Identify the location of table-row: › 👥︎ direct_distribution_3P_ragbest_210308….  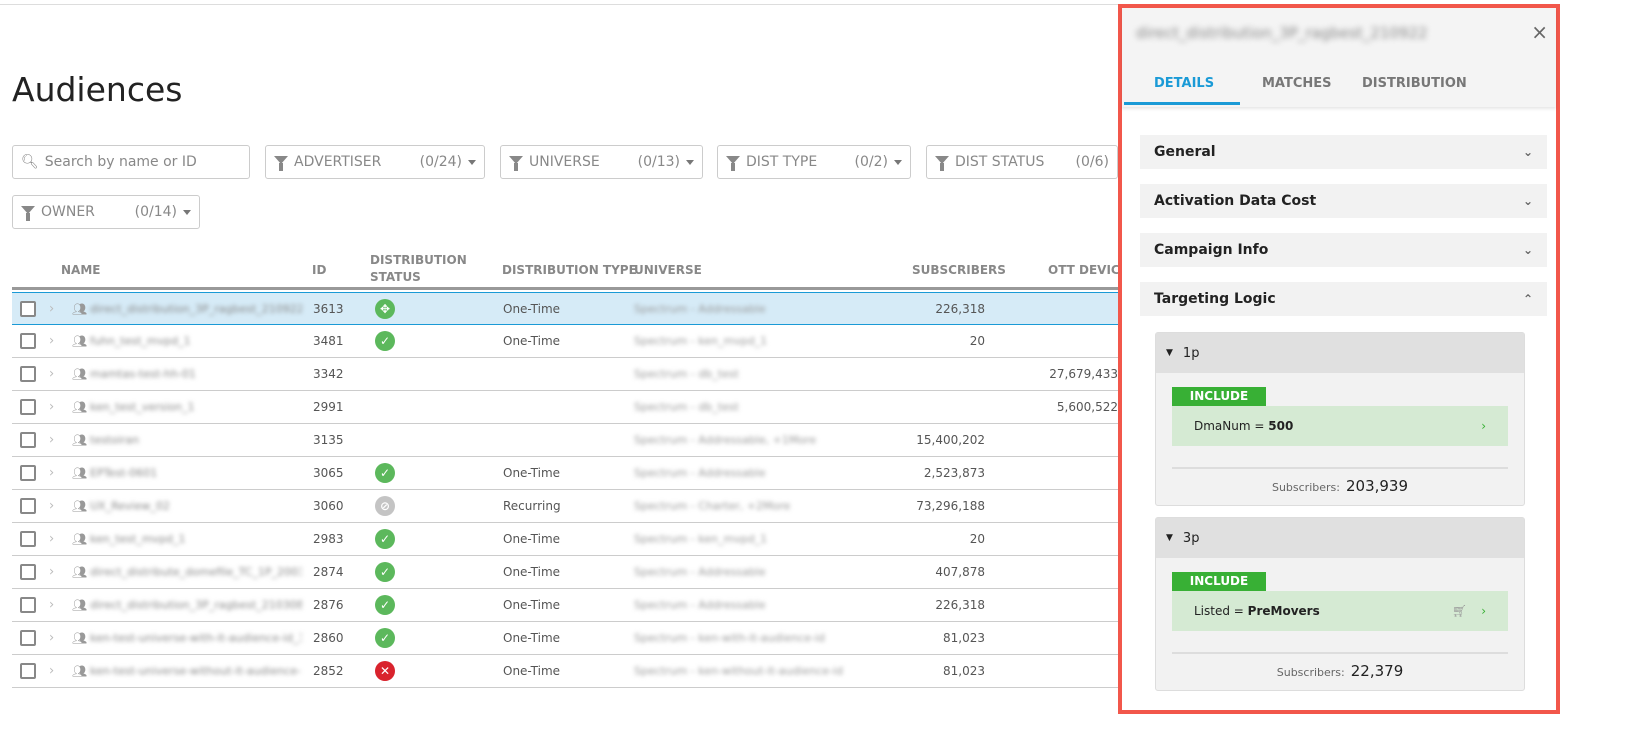
(565, 605).